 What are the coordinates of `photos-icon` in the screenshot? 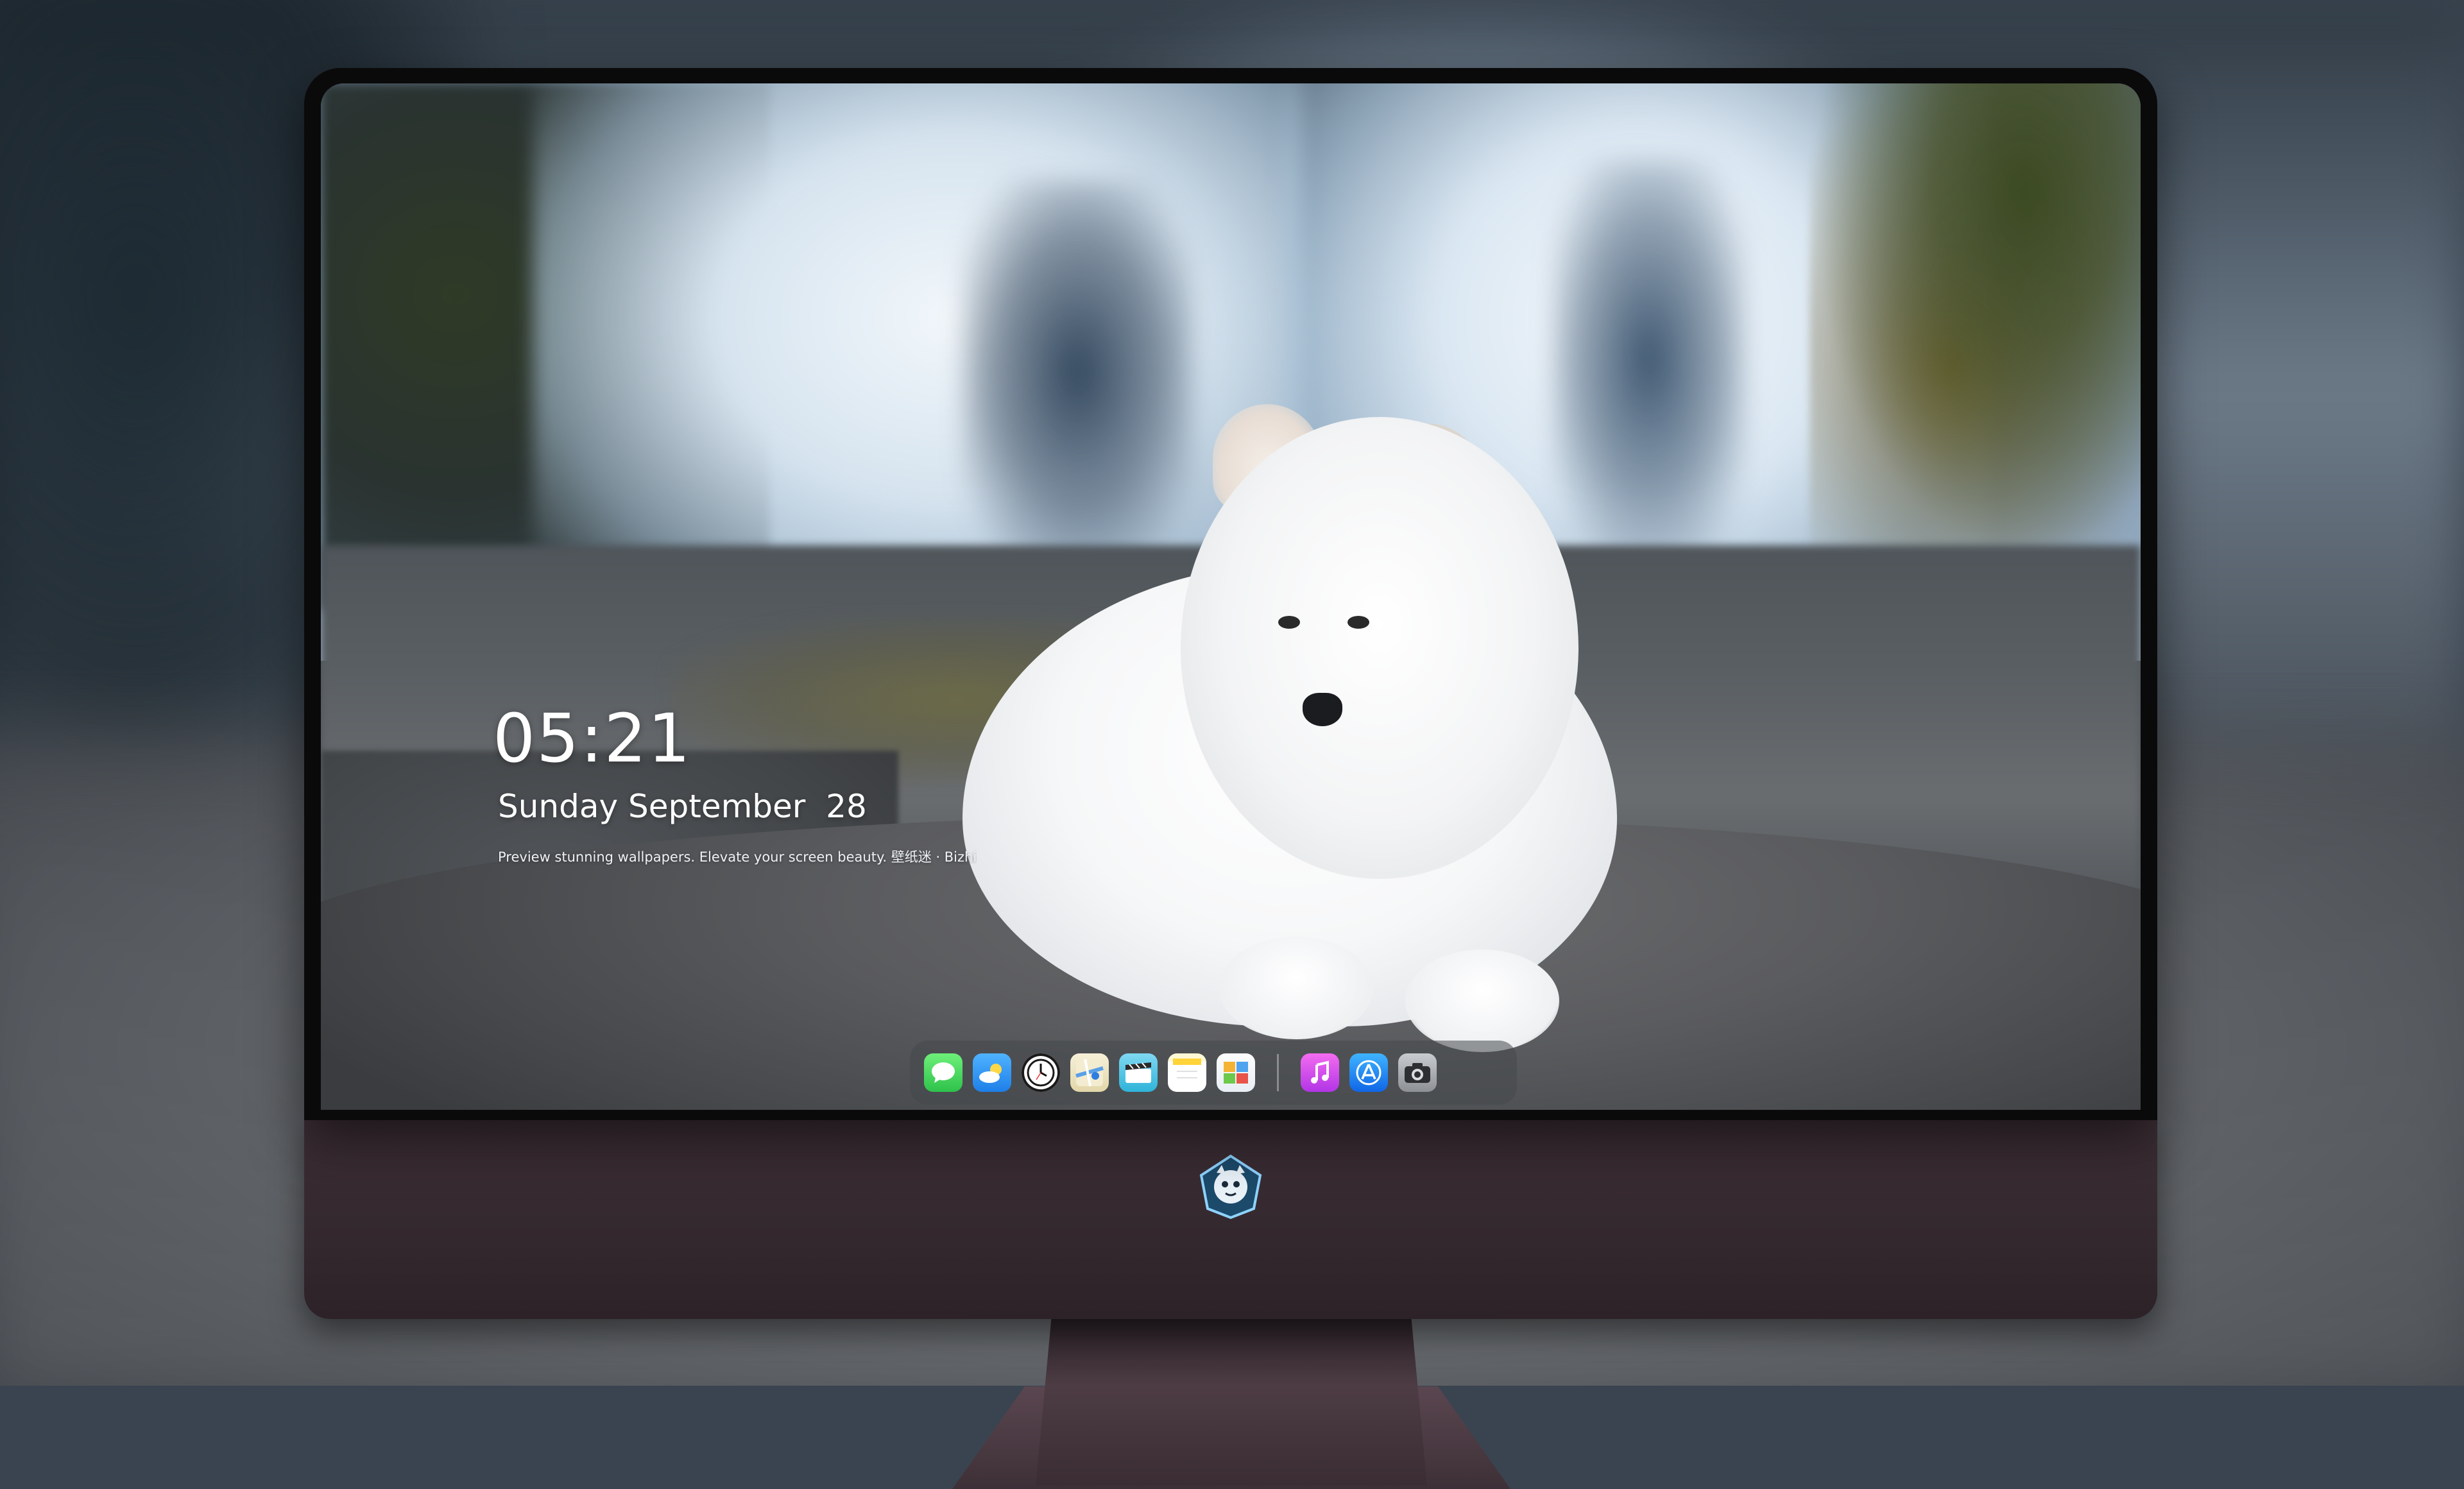 It's located at (1236, 1073).